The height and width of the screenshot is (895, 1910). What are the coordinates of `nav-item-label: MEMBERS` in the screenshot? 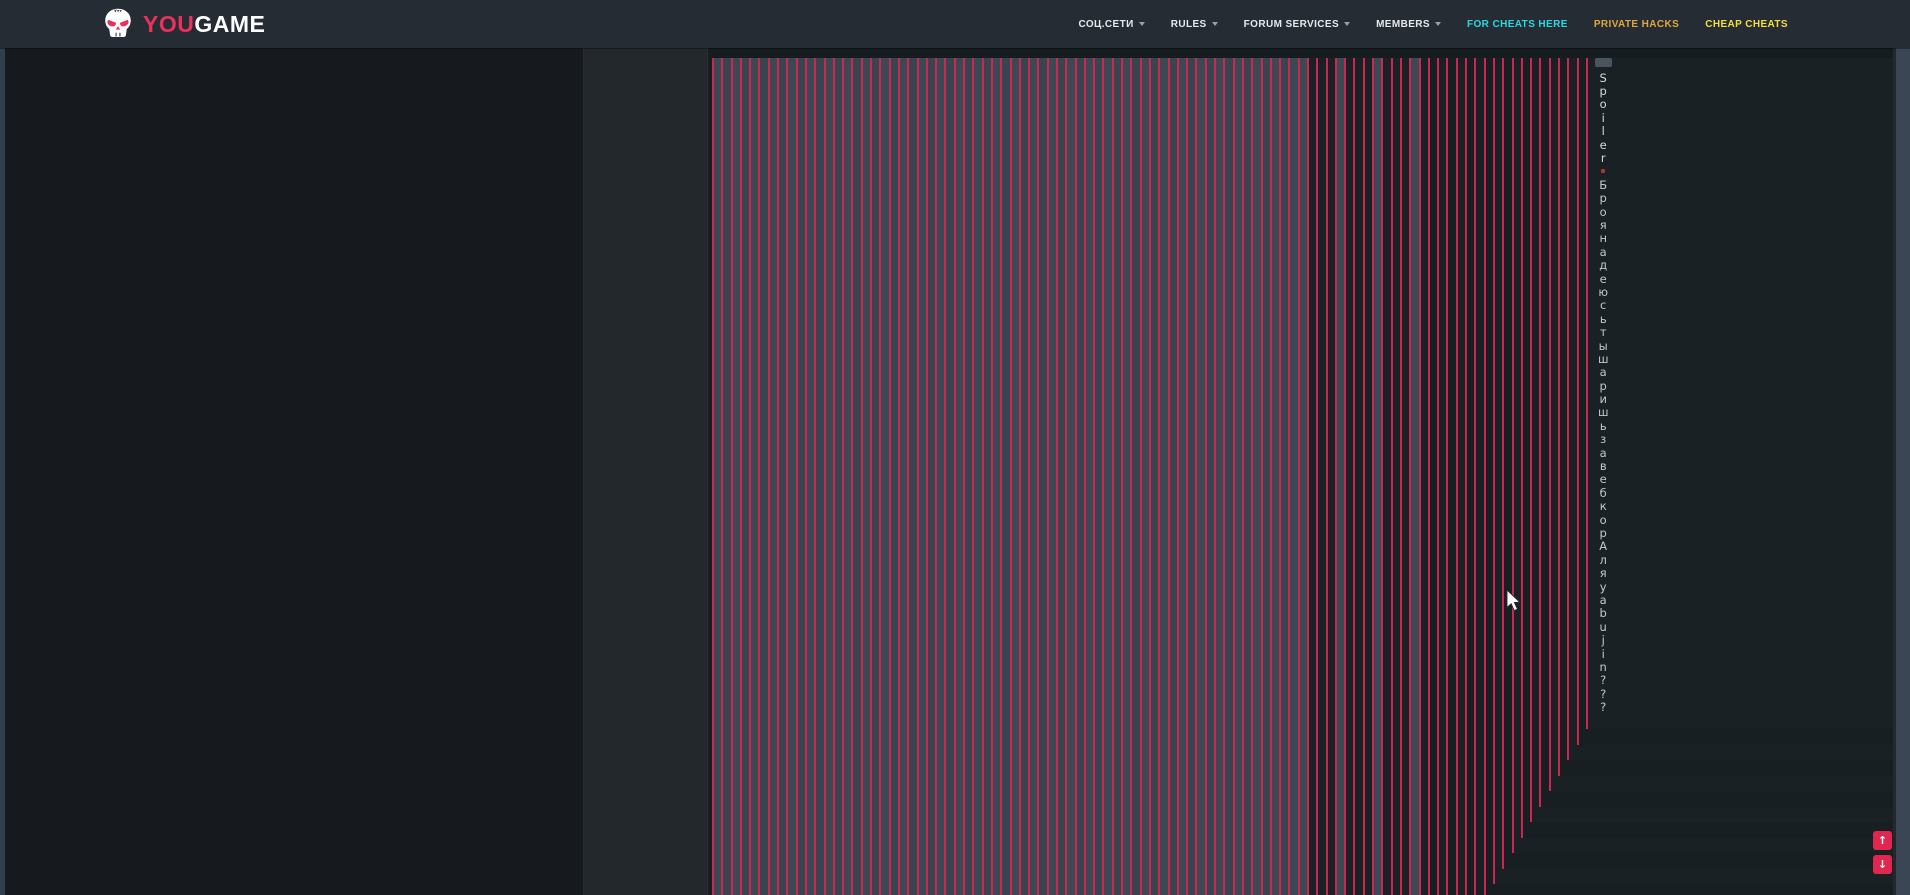 It's located at (1403, 24).